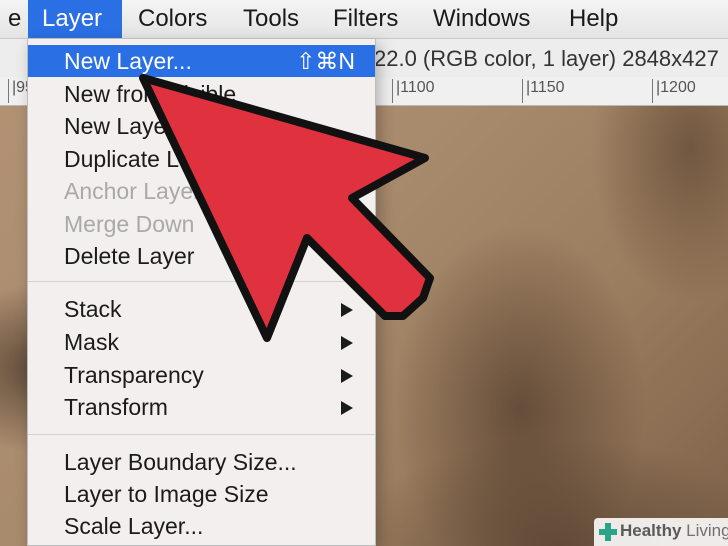 Image resolution: width=728 pixels, height=546 pixels. I want to click on menu-item-label: Transparency, so click(134, 375).